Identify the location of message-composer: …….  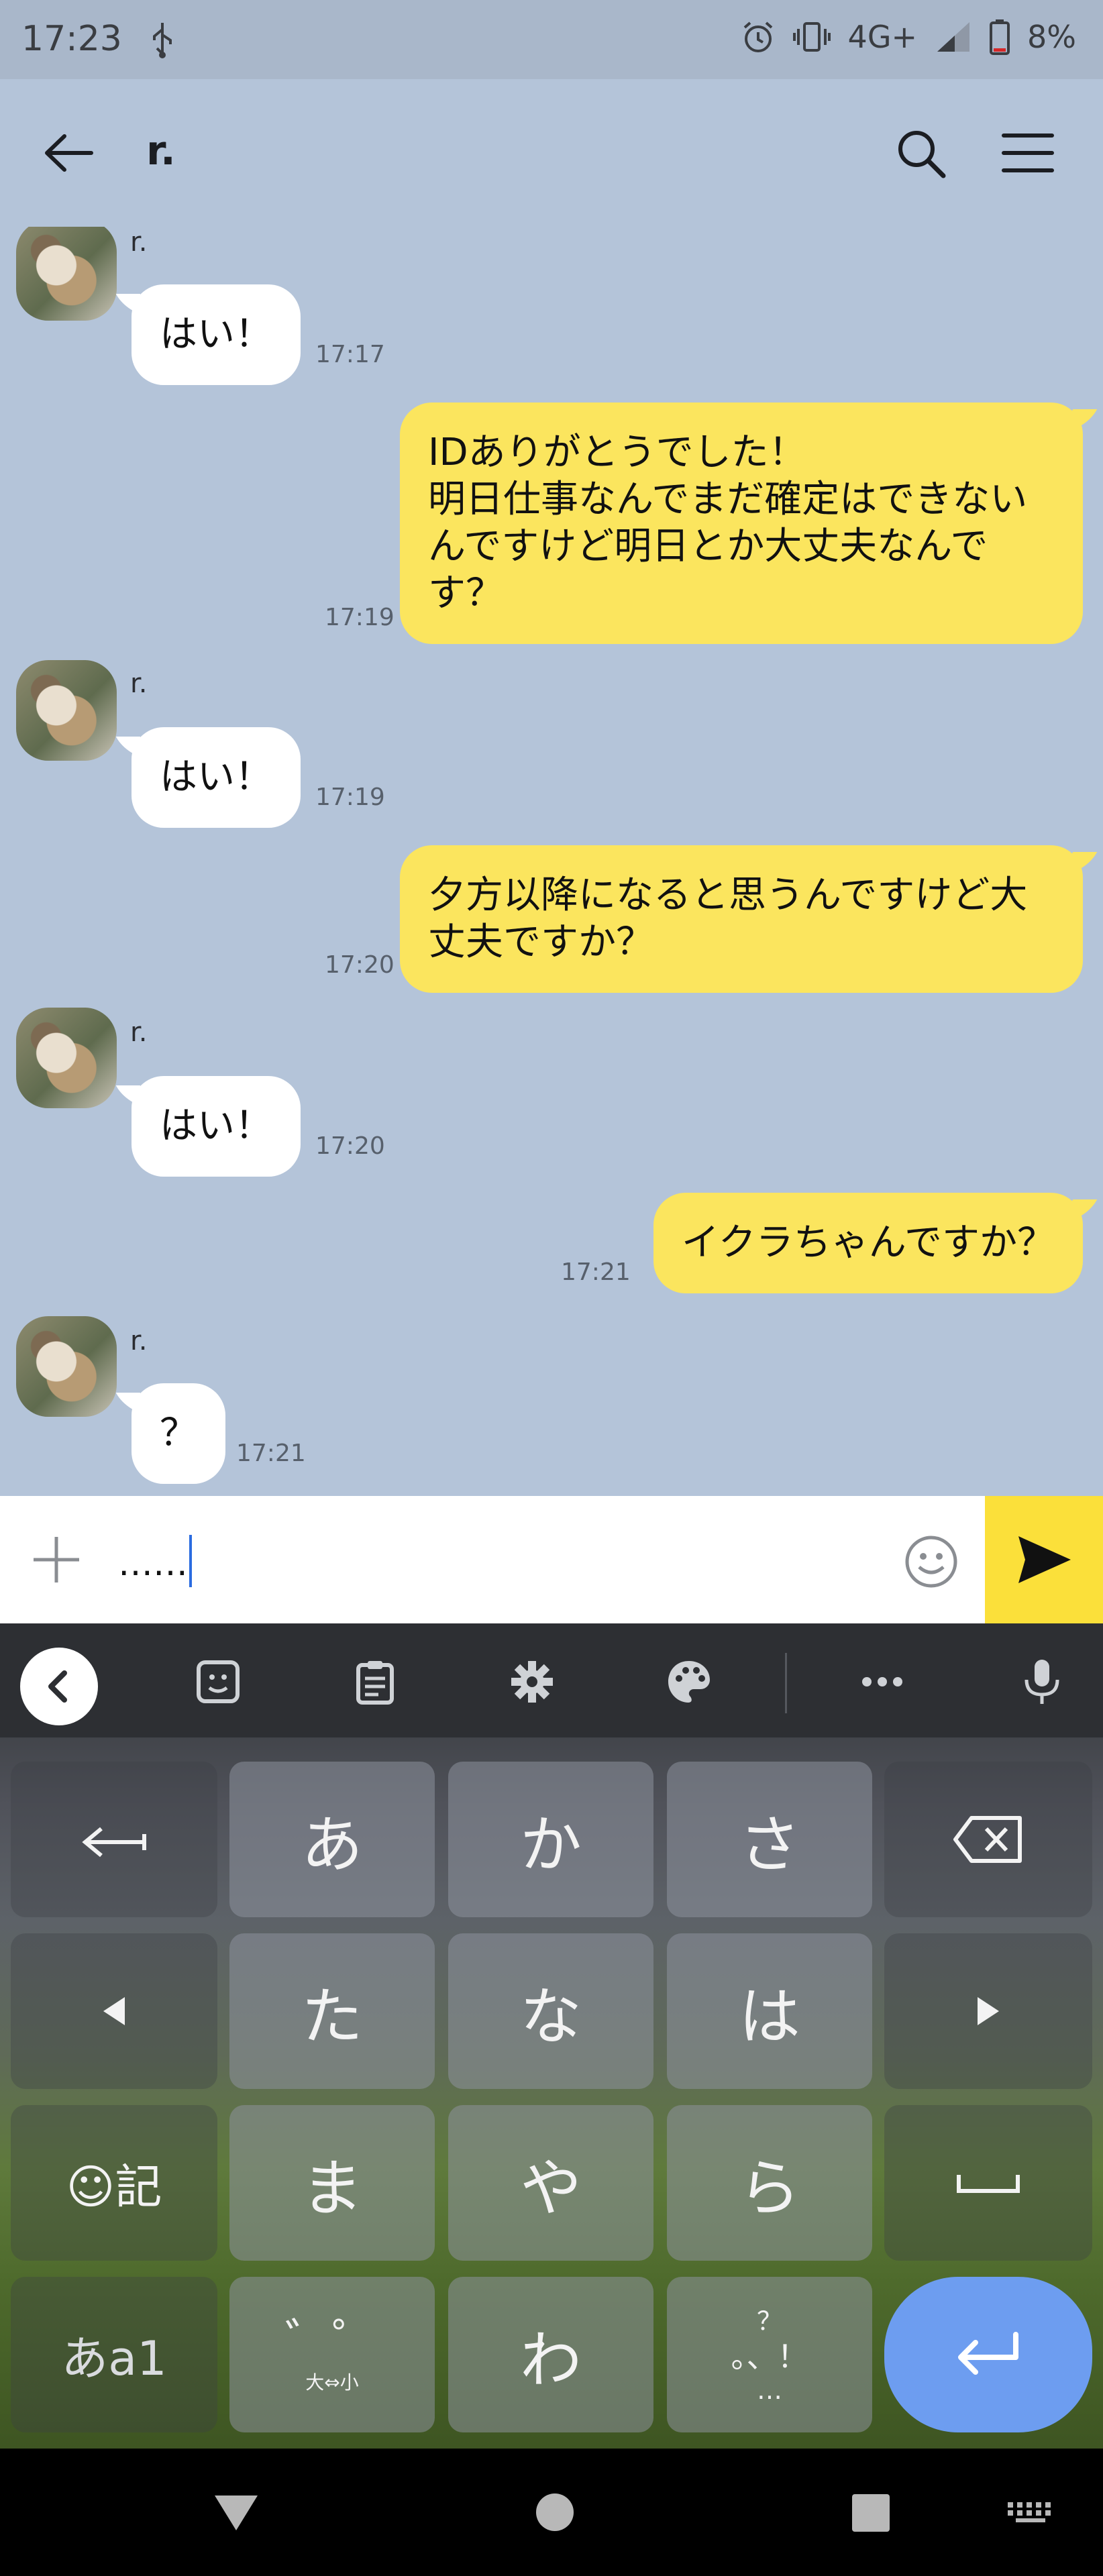
(551, 1559).